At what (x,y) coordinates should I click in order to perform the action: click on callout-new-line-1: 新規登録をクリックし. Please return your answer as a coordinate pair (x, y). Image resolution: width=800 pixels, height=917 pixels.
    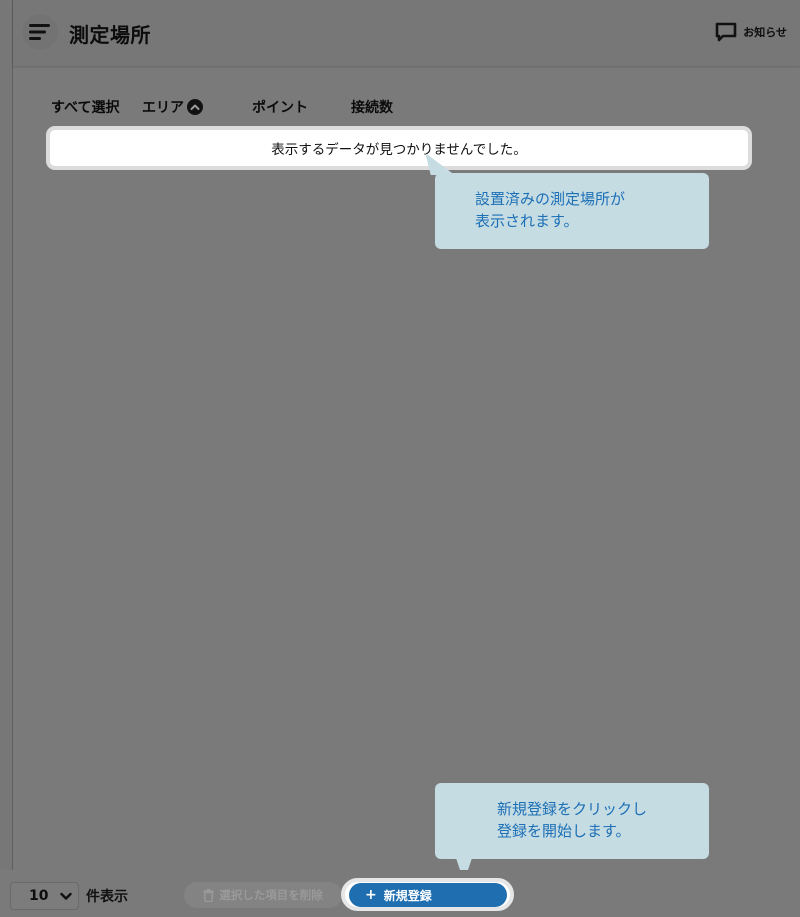
    Looking at the image, I should click on (572, 809).